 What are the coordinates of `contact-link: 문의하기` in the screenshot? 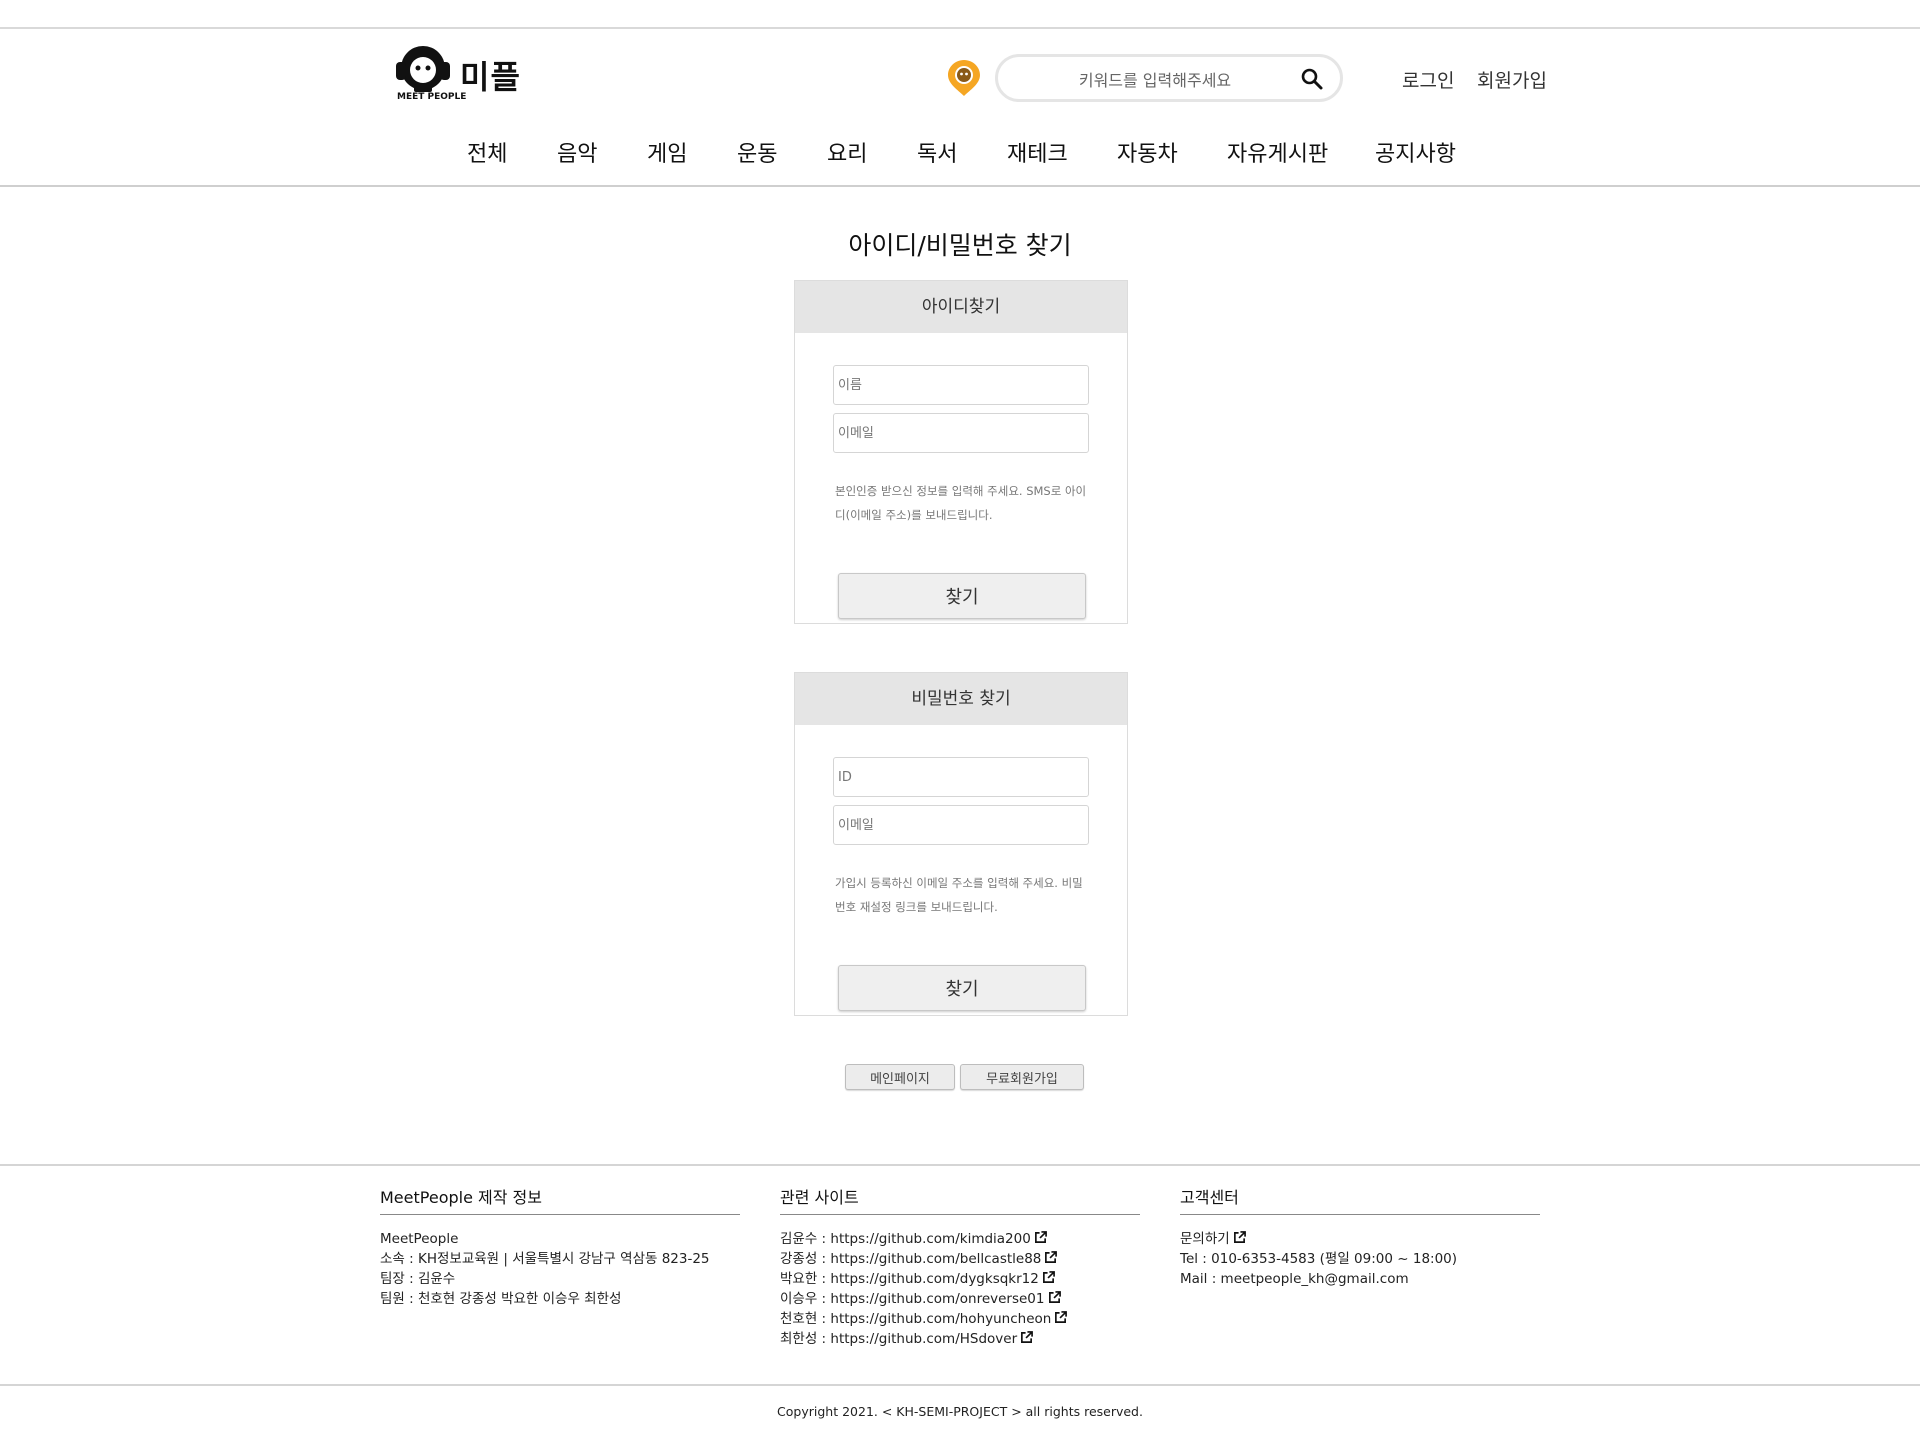 It's located at (1360, 1239).